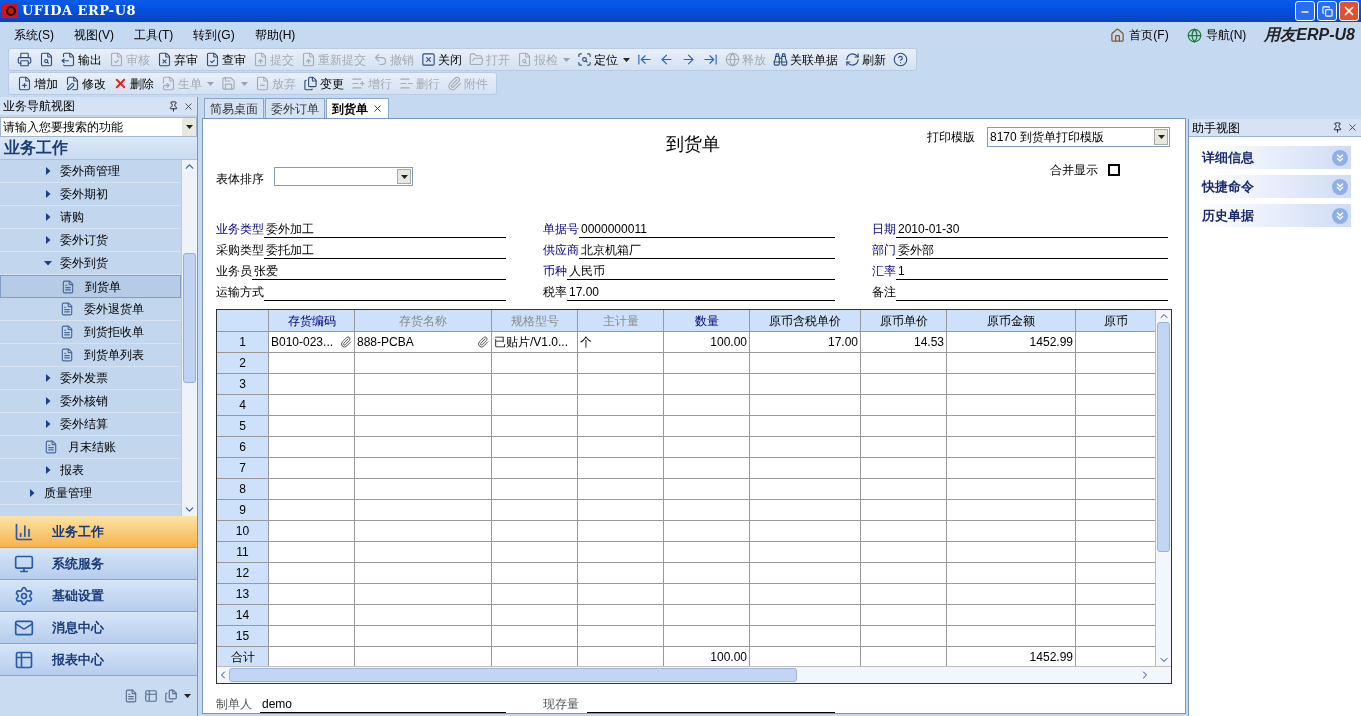 This screenshot has height=716, width=1361. I want to click on minimize-button, so click(1305, 11).